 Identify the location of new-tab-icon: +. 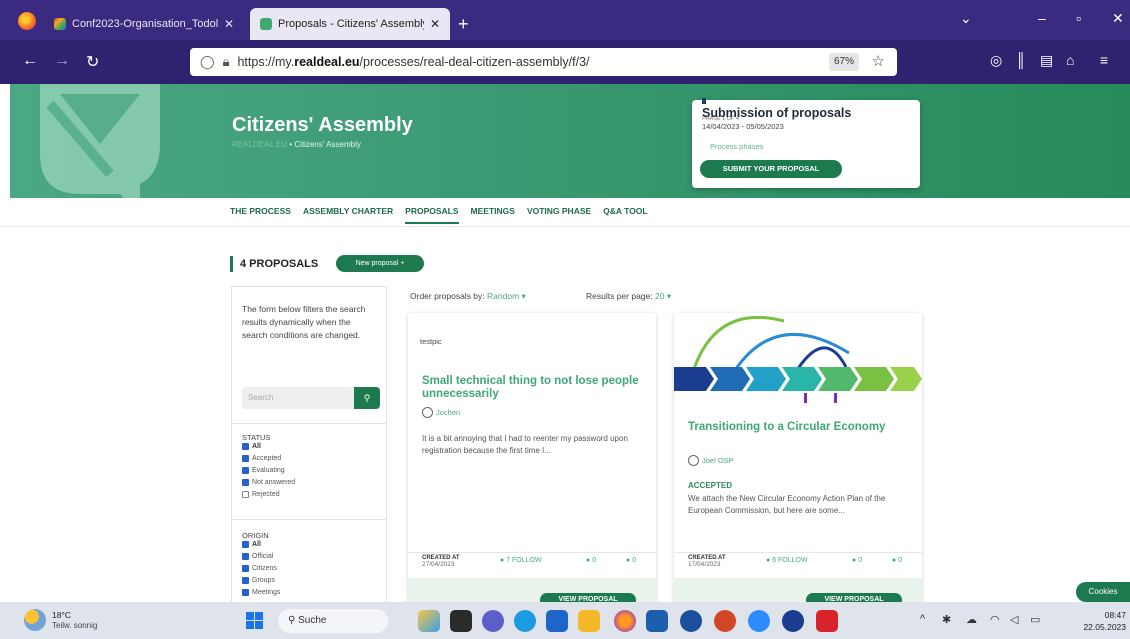
(463, 24).